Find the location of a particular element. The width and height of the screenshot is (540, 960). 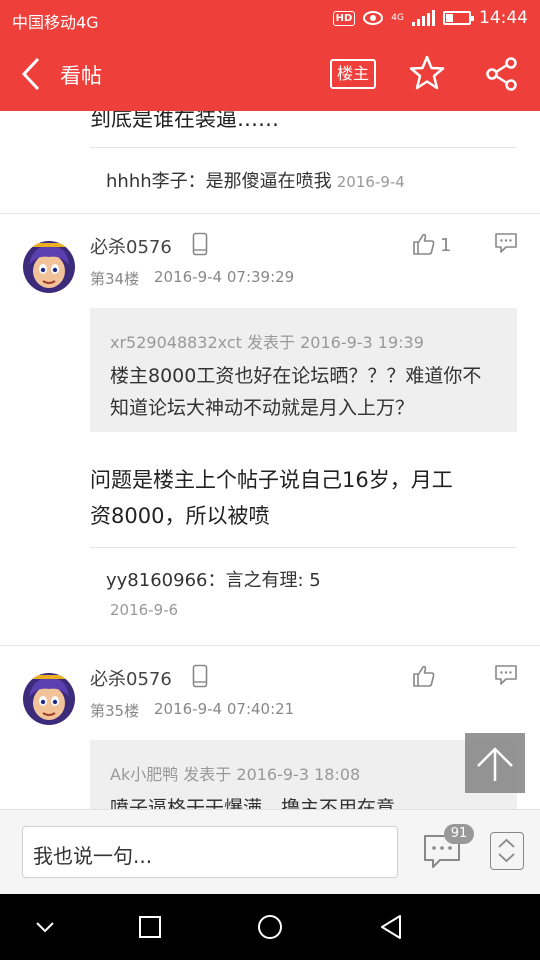

page-title: 看帖 is located at coordinates (81, 76).